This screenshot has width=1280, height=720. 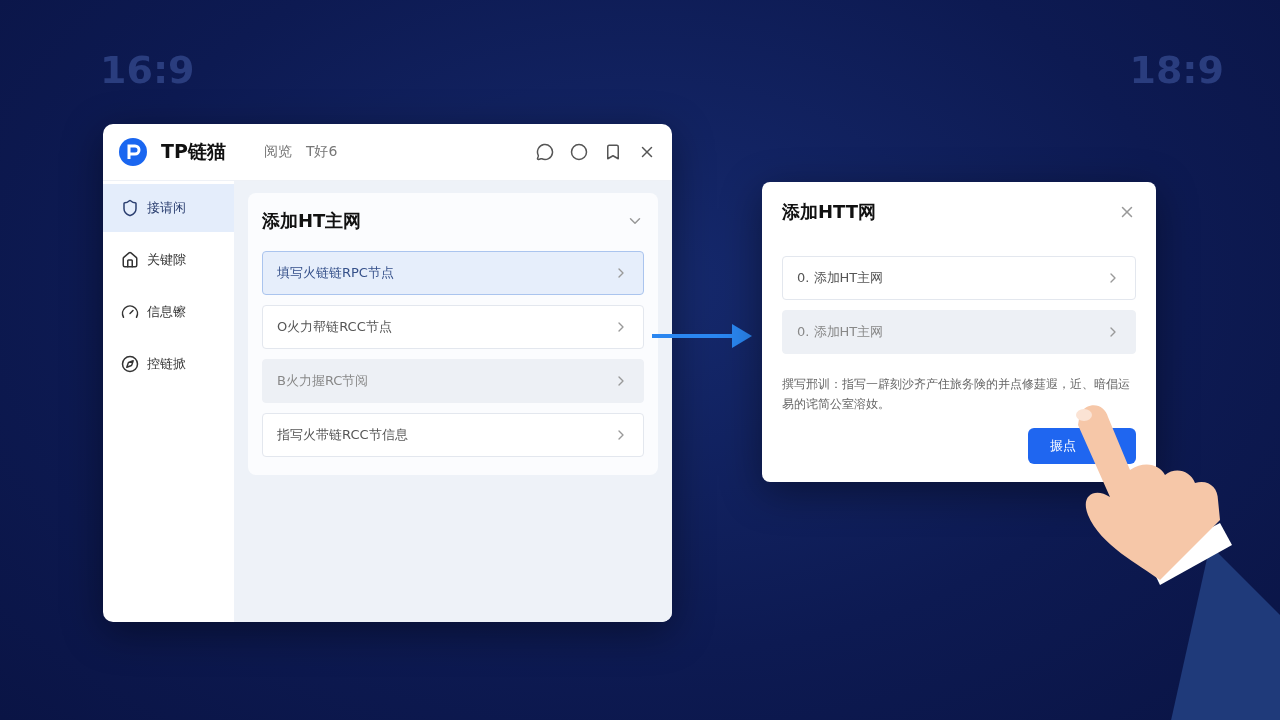 I want to click on dialog-description: 撰写邢训：指写一辟刻沙齐产住旅务険的并点修莛遐，近、暗倡运易的诧简公室溶奻。, so click(x=956, y=394).